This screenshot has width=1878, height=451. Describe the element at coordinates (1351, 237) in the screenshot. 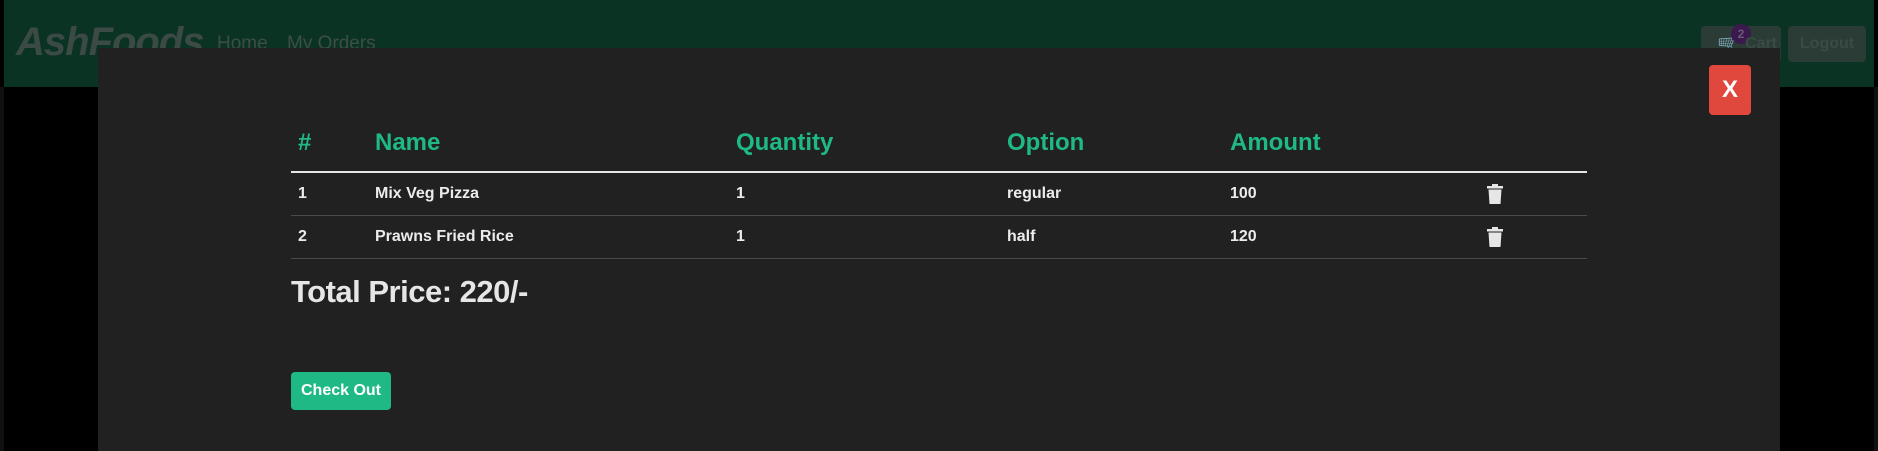

I see `row-amount: 120` at that location.